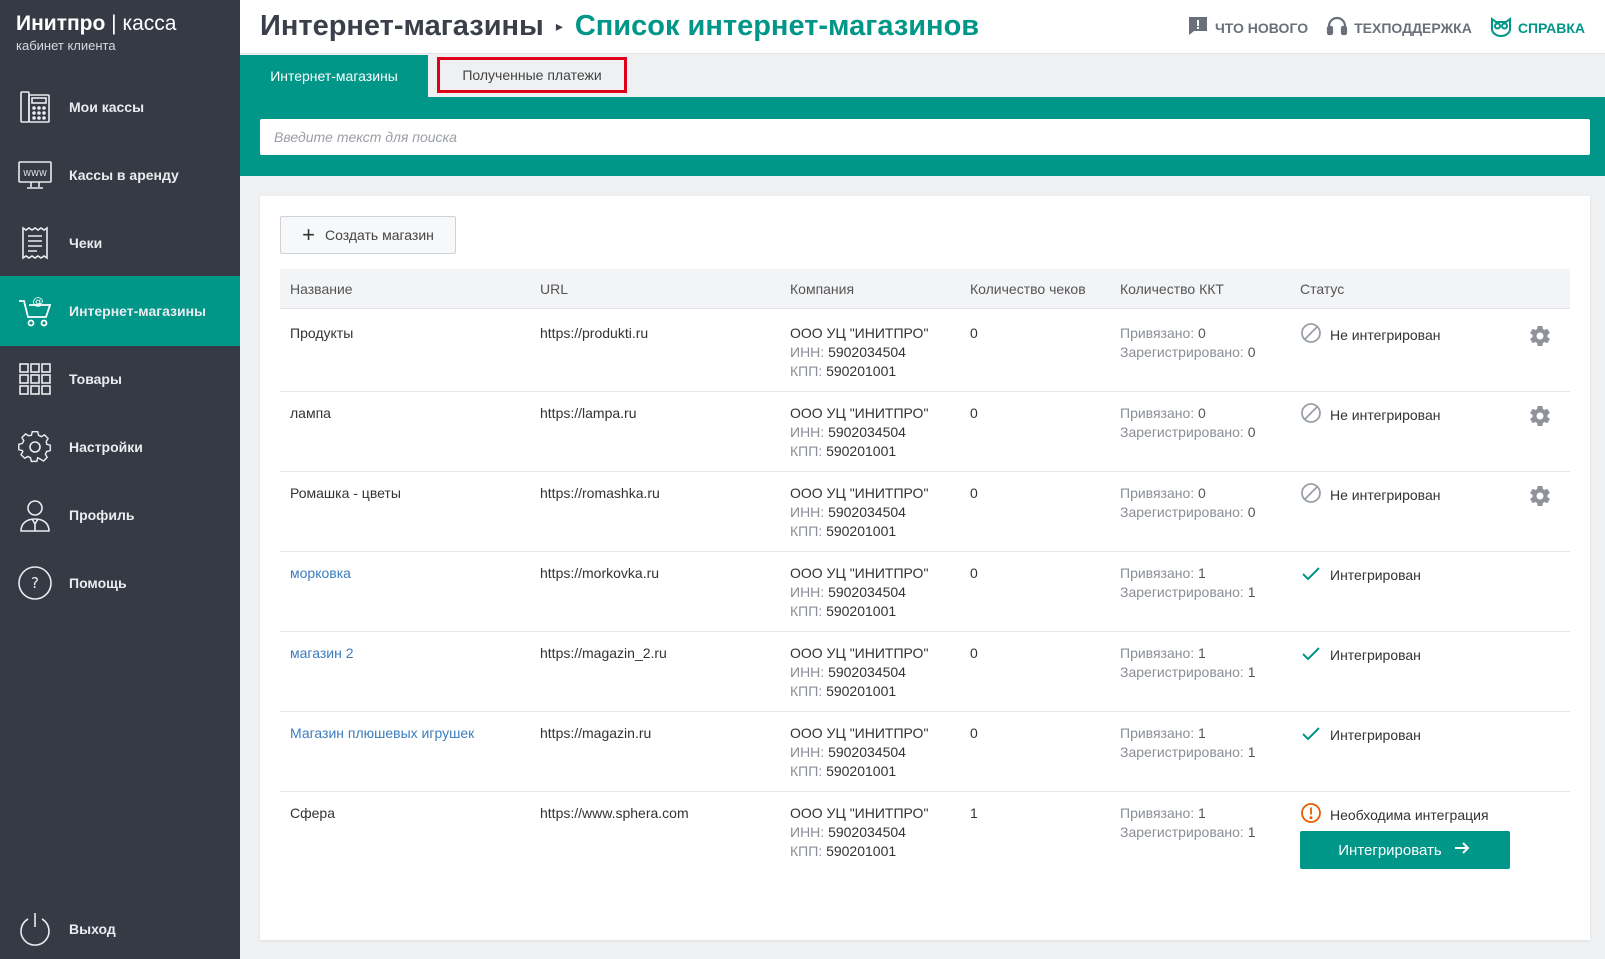 Image resolution: width=1605 pixels, height=959 pixels. What do you see at coordinates (1311, 815) in the screenshot?
I see `warning-icon` at bounding box center [1311, 815].